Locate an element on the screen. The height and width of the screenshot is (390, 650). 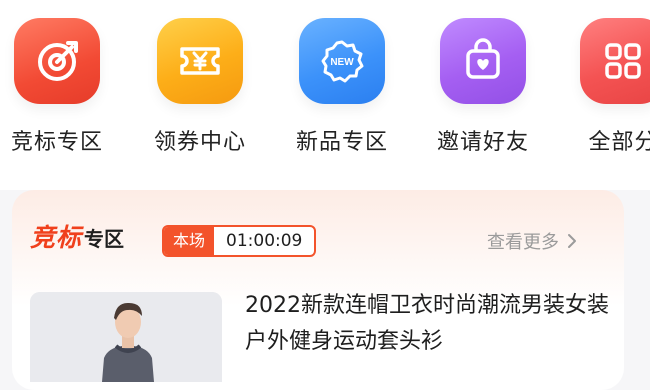
nav-item-new: NEW 新品专区 is located at coordinates (342, 87).